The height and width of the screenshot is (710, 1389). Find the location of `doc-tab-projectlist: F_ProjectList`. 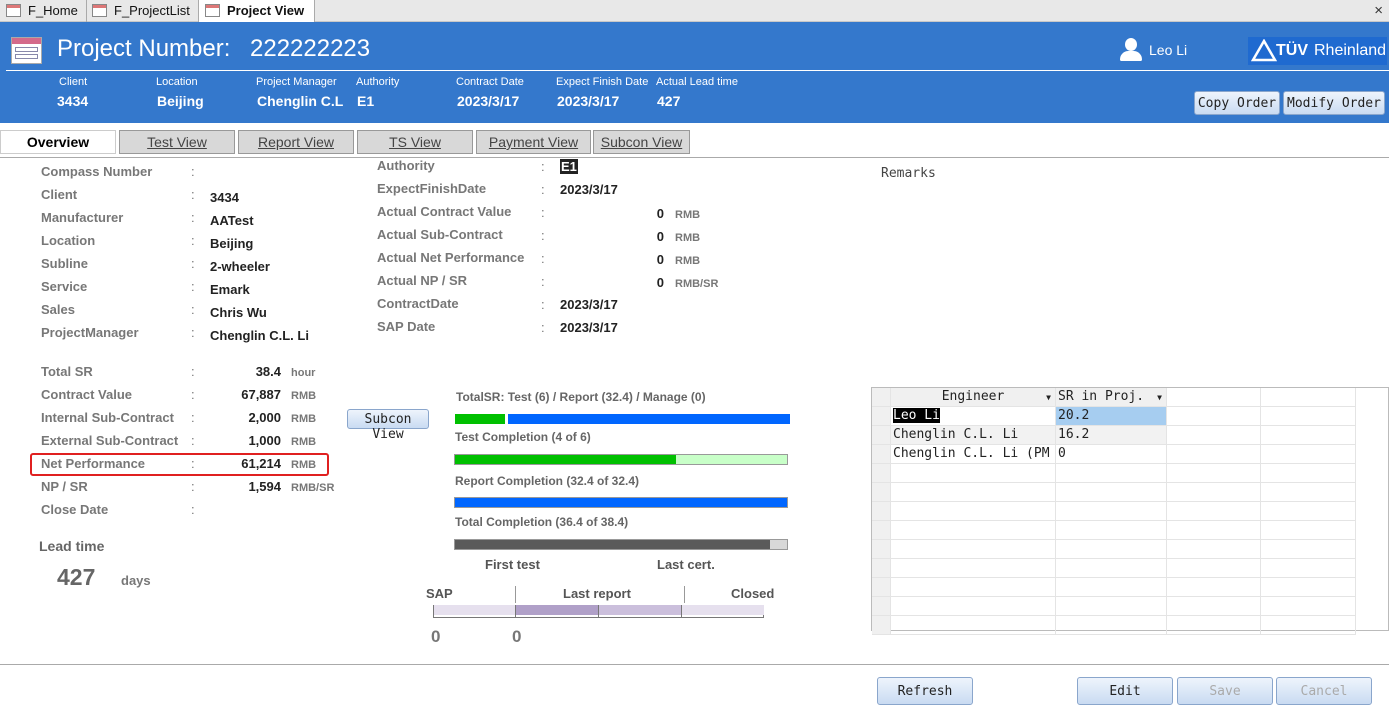

doc-tab-projectlist: F_ProjectList is located at coordinates (142, 11).